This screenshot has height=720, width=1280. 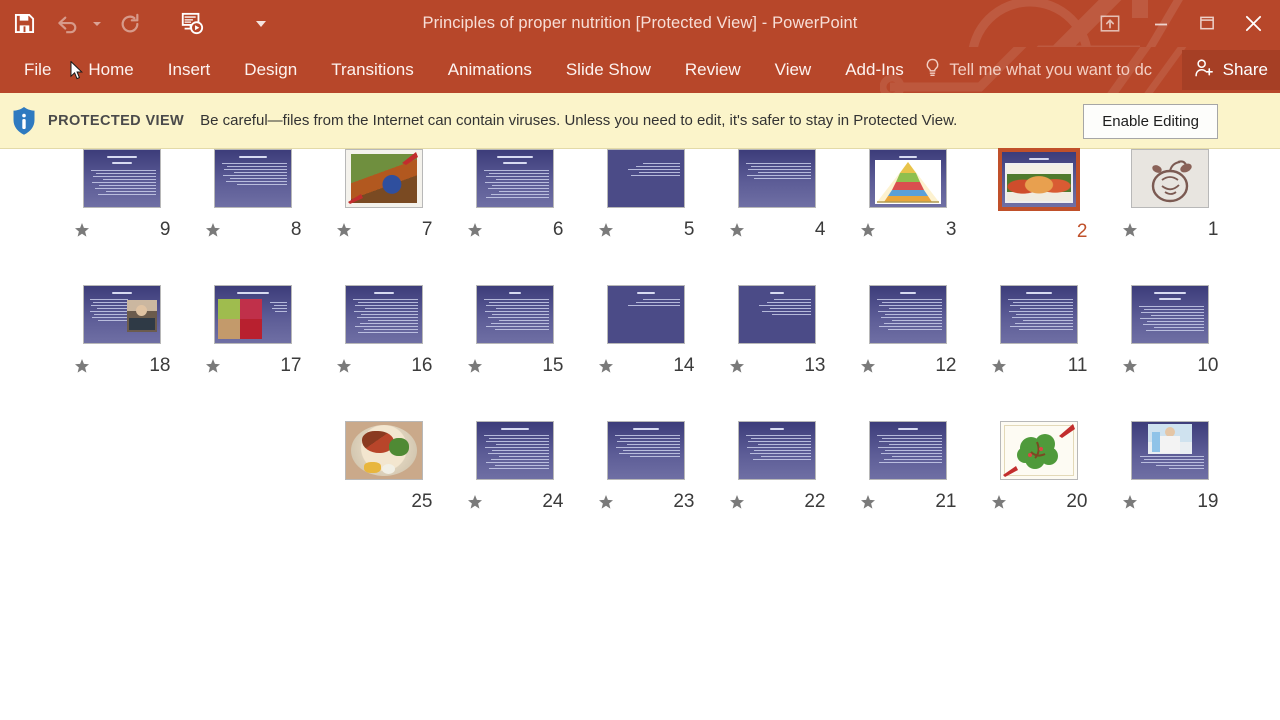 What do you see at coordinates (1110, 24) in the screenshot?
I see `ribbon-display-options-icon` at bounding box center [1110, 24].